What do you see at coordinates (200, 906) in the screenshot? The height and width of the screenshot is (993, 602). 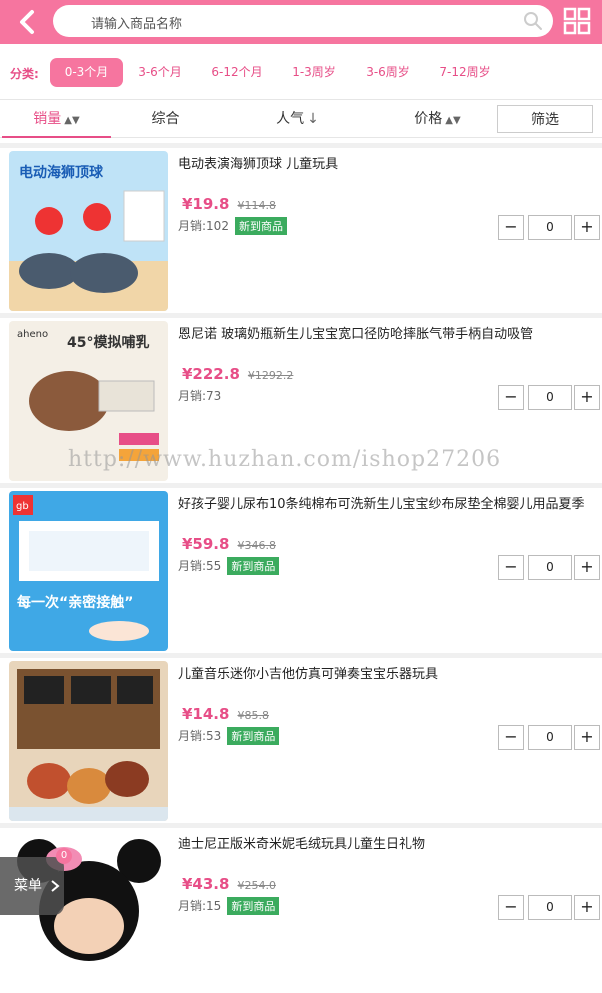 I see `sales-value: 月销:15` at bounding box center [200, 906].